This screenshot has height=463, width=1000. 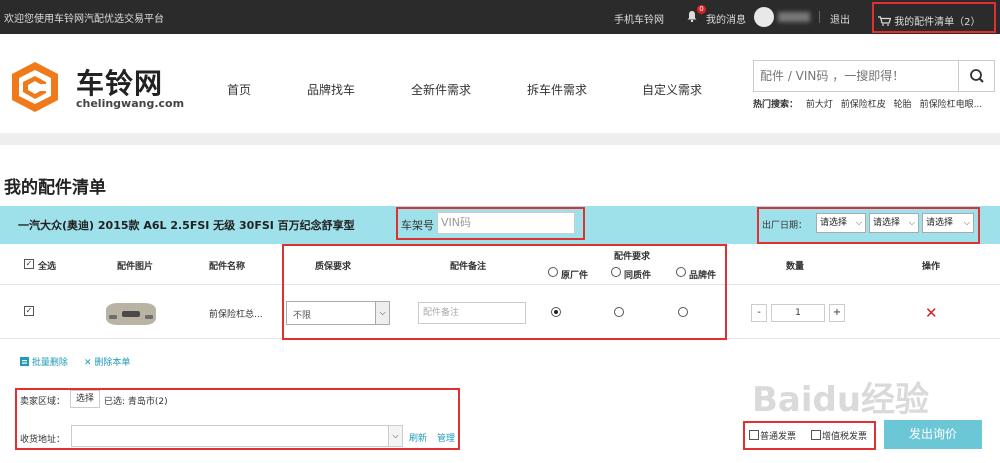 What do you see at coordinates (794, 17) in the screenshot?
I see `username-blurred` at bounding box center [794, 17].